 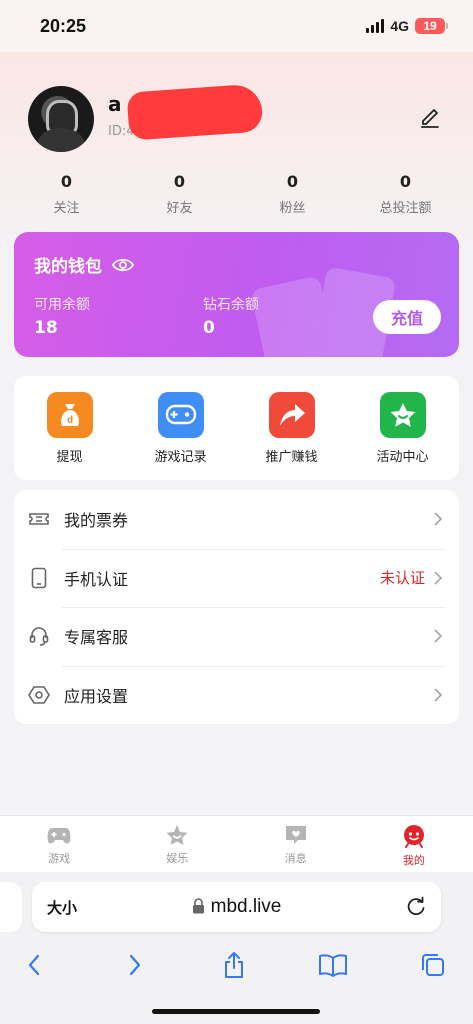 I want to click on tab-mine: 我的, so click(x=414, y=844).